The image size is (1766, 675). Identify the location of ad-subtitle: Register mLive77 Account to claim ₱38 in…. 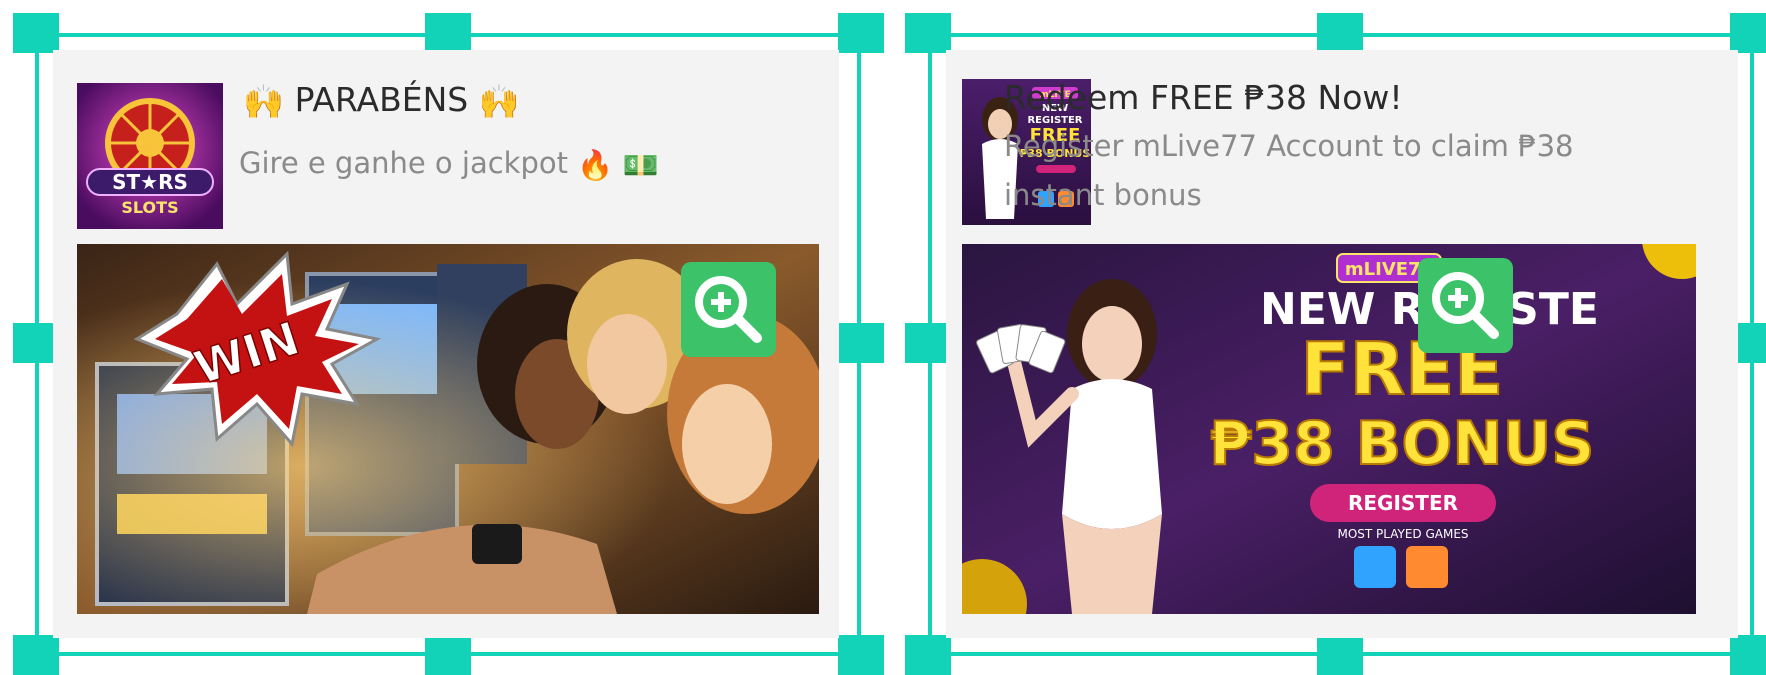
(1289, 171).